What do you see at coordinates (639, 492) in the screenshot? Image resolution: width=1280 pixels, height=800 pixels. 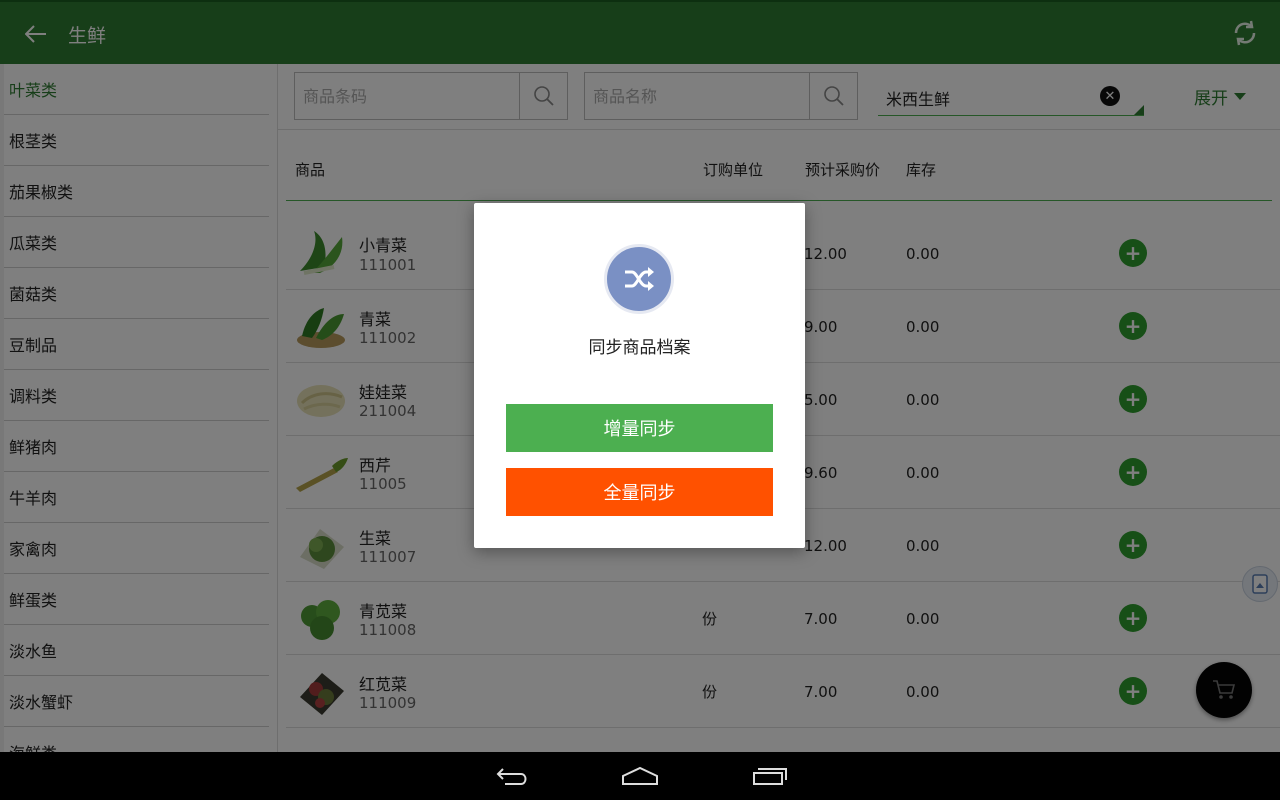 I see `full-sync-button: 全量同步` at bounding box center [639, 492].